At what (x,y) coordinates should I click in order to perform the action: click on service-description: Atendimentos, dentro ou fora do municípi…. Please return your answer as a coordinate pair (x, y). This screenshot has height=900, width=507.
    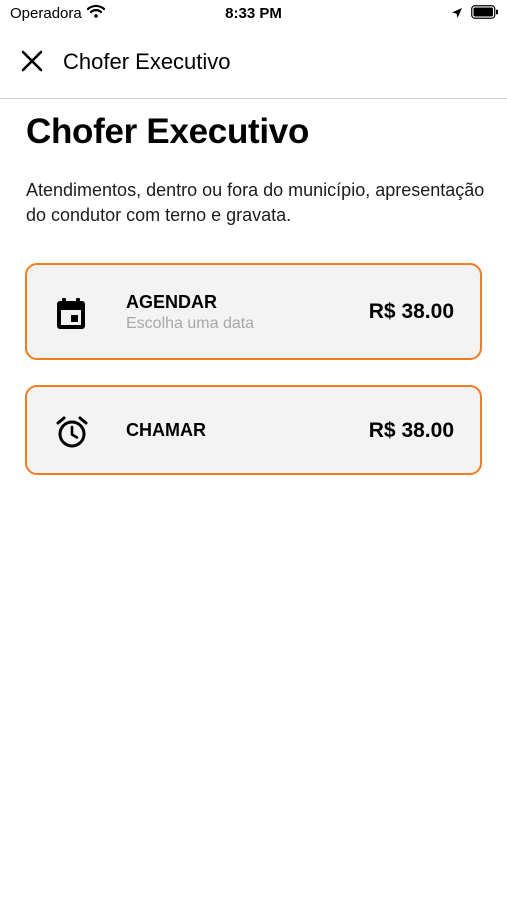
    Looking at the image, I should click on (255, 202).